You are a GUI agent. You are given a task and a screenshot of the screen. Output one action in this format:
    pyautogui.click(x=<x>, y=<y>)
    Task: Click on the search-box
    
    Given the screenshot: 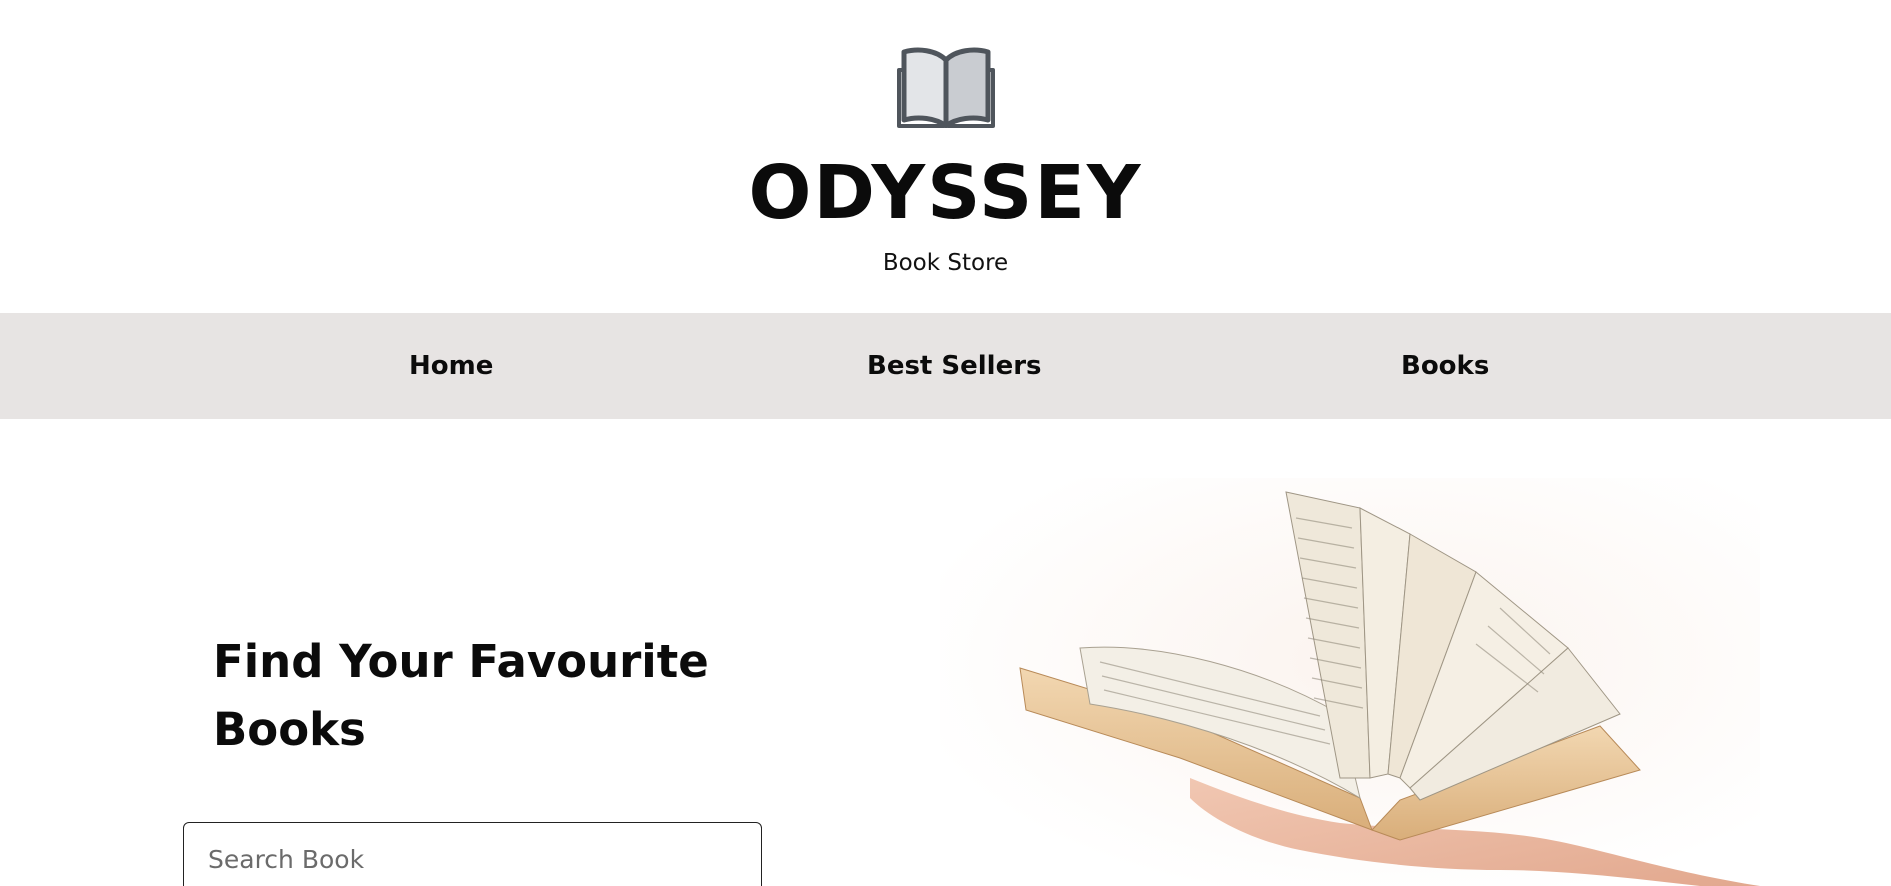 What is the action you would take?
    pyautogui.click(x=472, y=854)
    